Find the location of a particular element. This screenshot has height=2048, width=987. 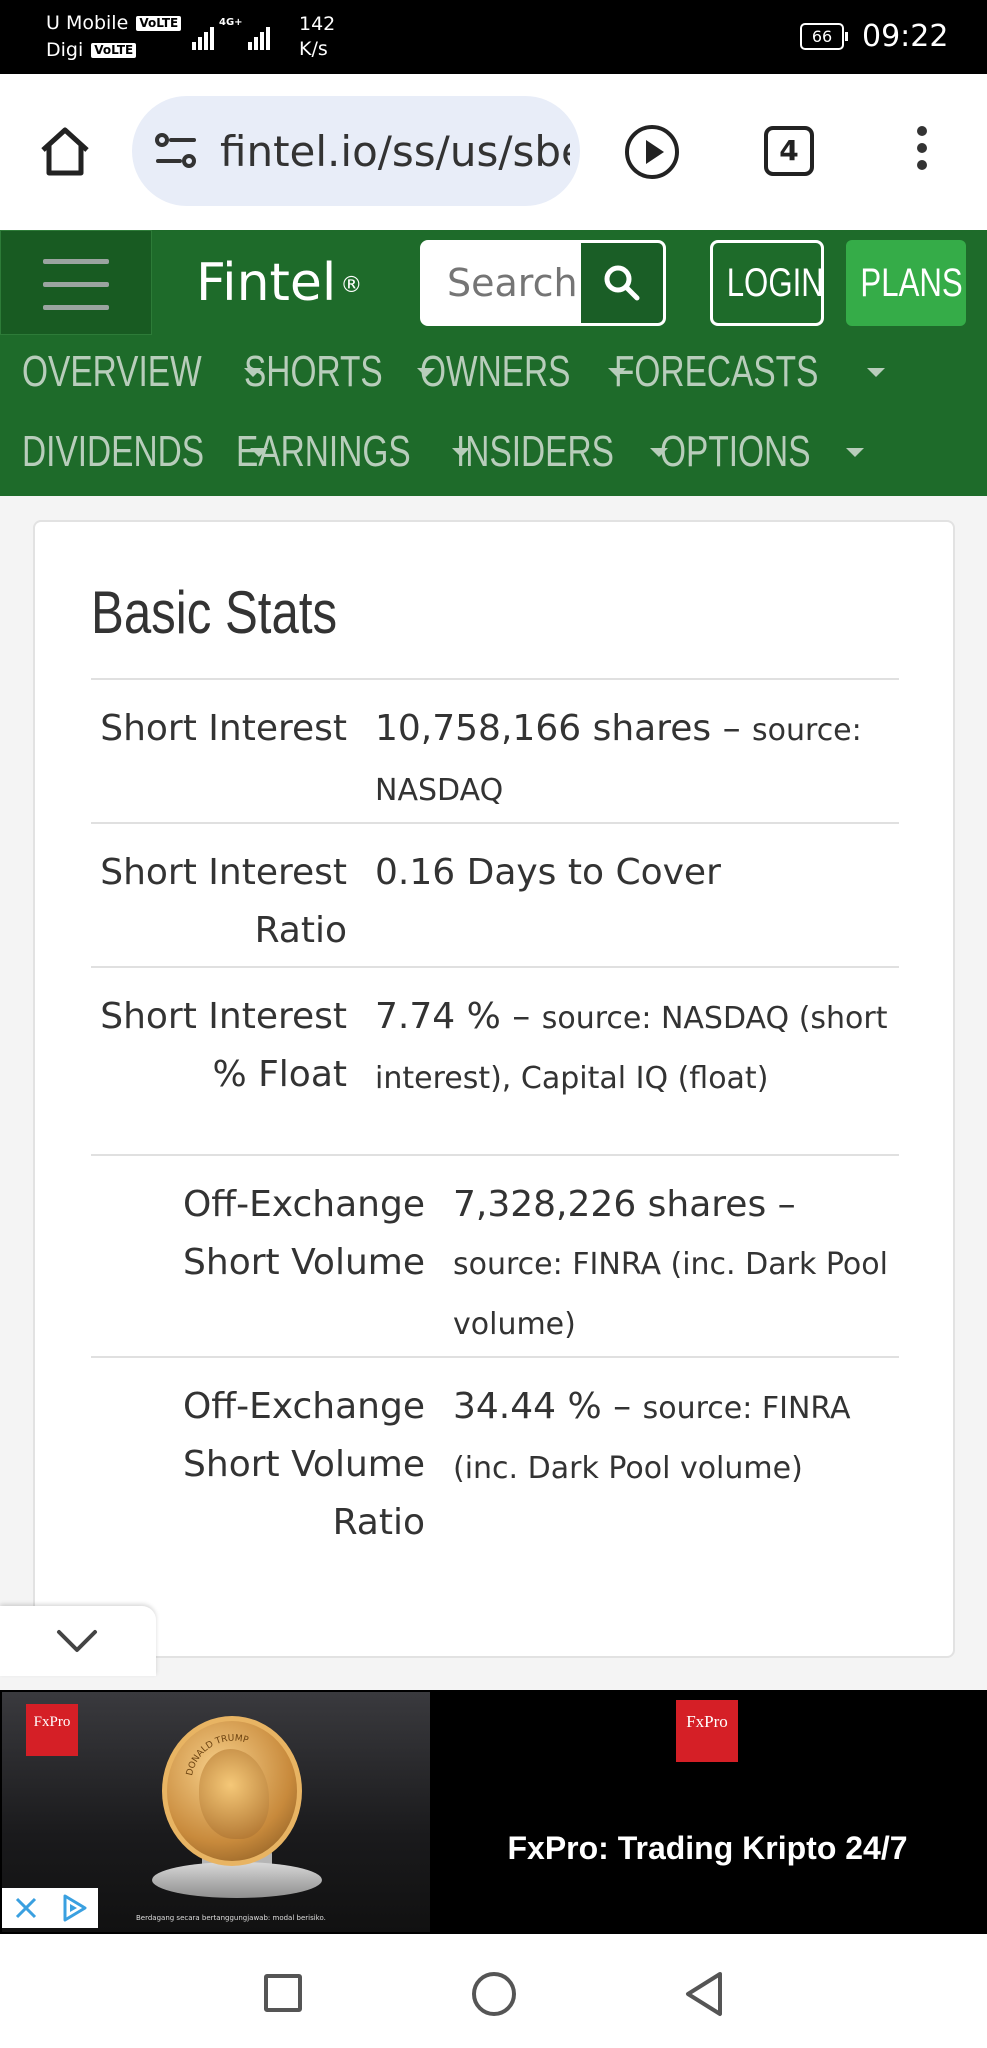

stat-value: 0.16 Days to Cover is located at coordinates (635, 873).